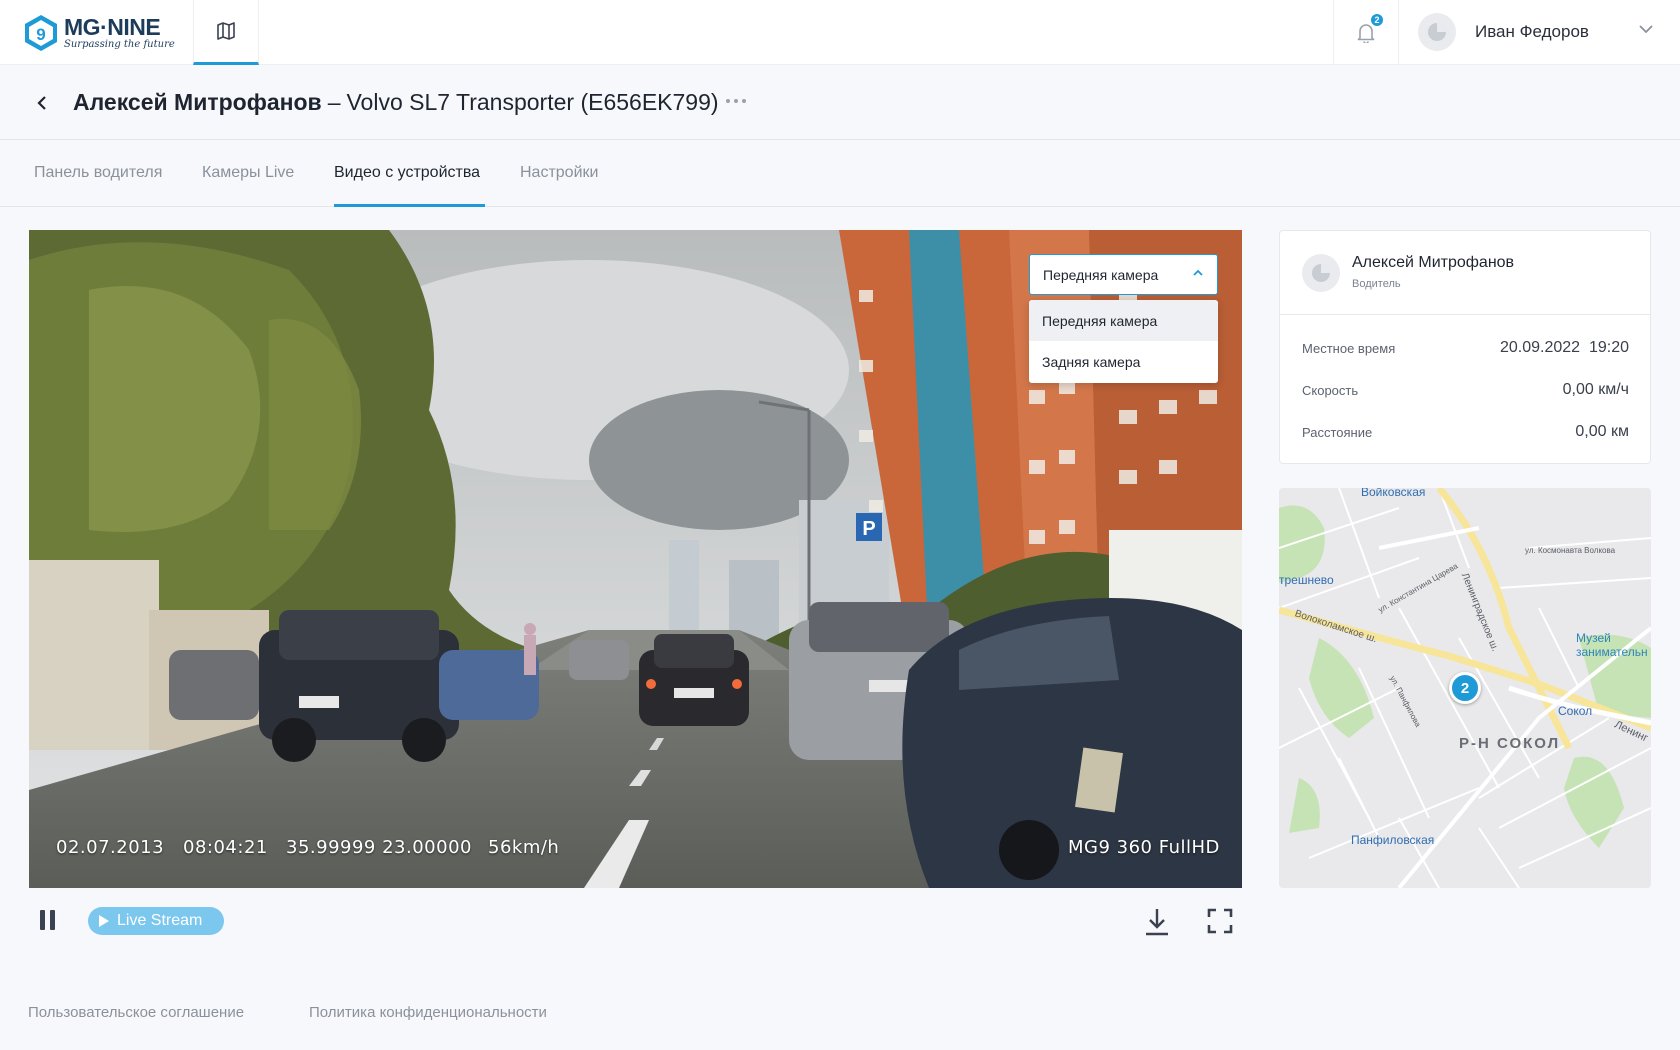 This screenshot has height=1050, width=1680. Describe the element at coordinates (1220, 921) in the screenshot. I see `fullscreen-icon` at that location.